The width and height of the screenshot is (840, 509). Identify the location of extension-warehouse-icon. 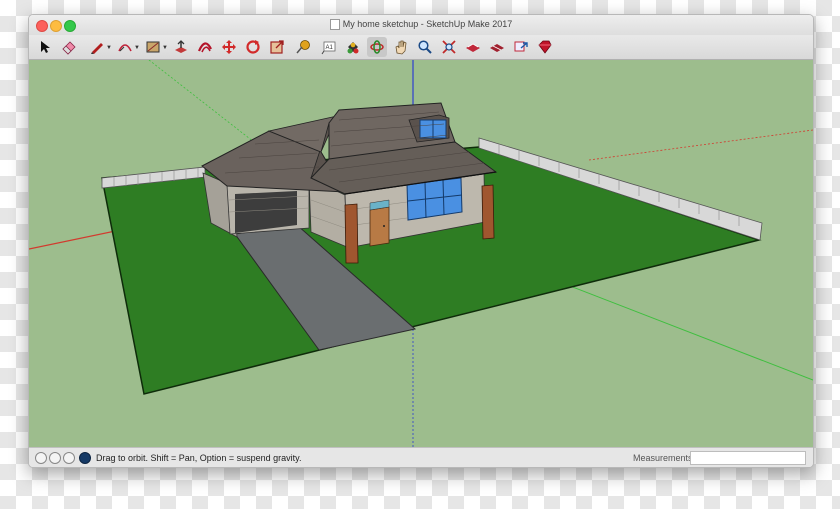
(497, 48).